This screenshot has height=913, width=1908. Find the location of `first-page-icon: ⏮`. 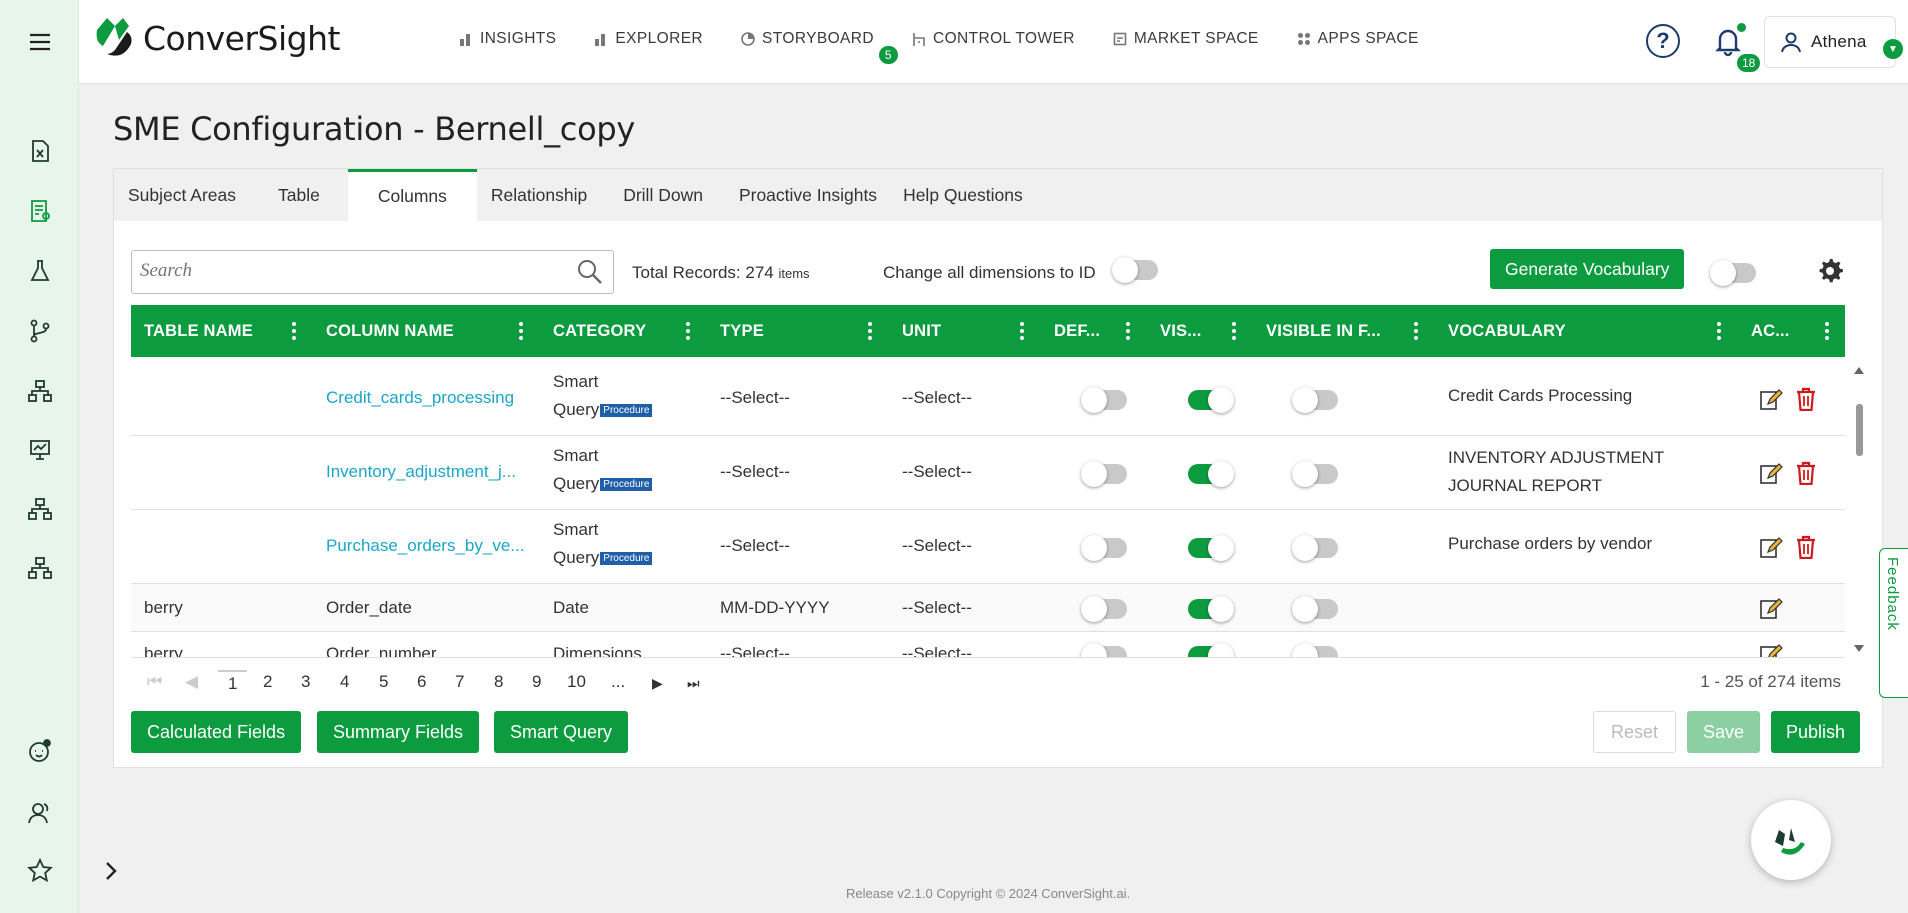

first-page-icon: ⏮ is located at coordinates (154, 682).